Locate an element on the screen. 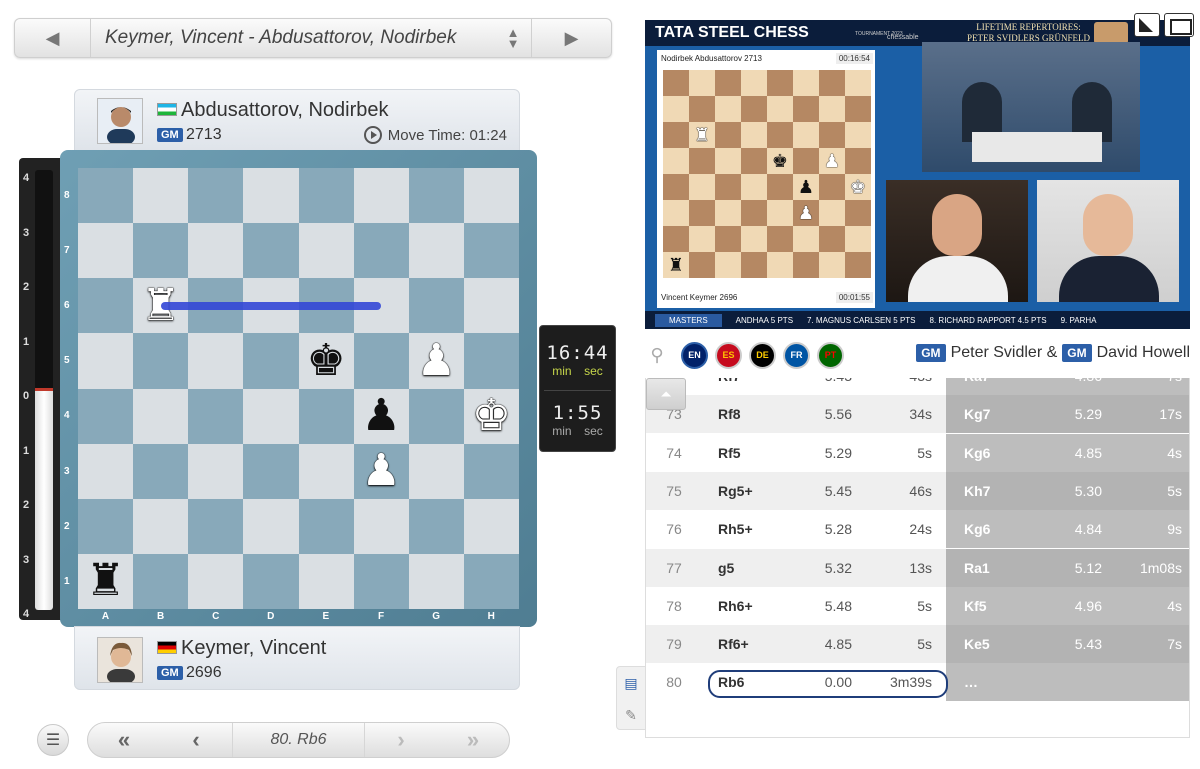  square-b3 is located at coordinates (161, 471).